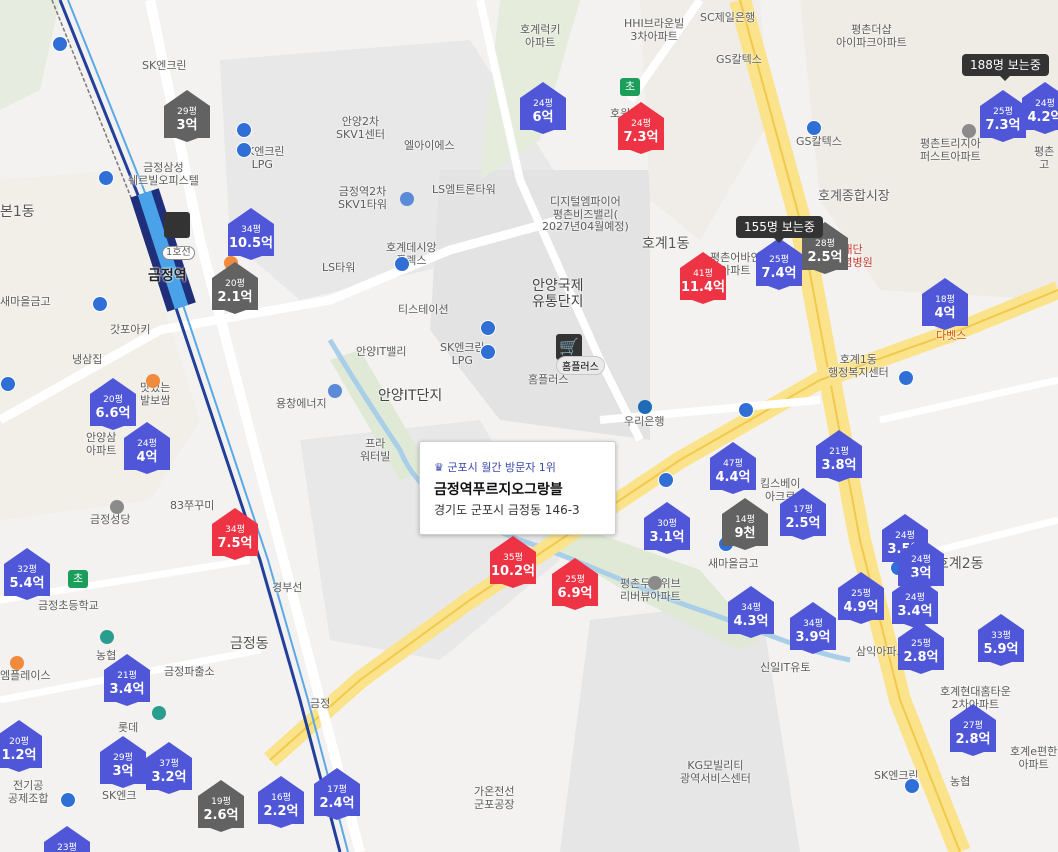  What do you see at coordinates (498, 489) in the screenshot?
I see `apartment-name: 금정역푸르지오그랑블` at bounding box center [498, 489].